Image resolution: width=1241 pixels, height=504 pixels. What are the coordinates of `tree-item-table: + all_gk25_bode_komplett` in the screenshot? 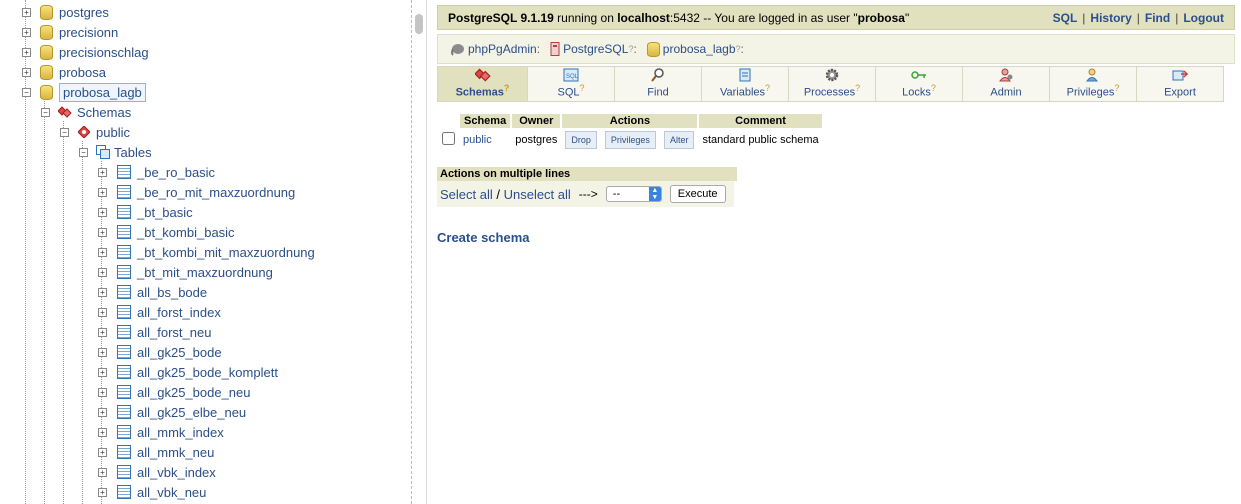 It's located at (188, 372).